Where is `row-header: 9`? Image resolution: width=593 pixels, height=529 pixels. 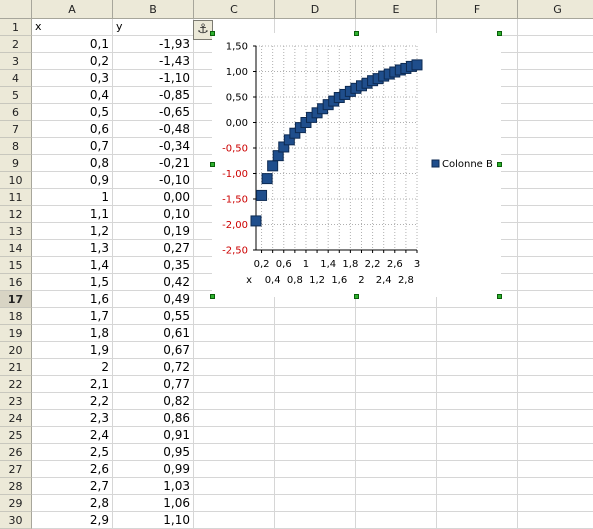
row-header: 9 is located at coordinates (16, 163).